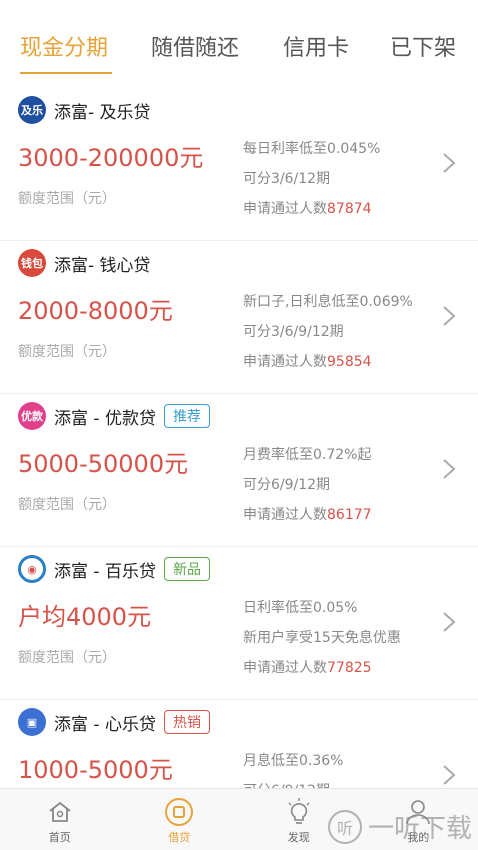 The height and width of the screenshot is (850, 478). Describe the element at coordinates (307, 515) in the screenshot. I see `applicants-text: 申请通过人数86177` at that location.